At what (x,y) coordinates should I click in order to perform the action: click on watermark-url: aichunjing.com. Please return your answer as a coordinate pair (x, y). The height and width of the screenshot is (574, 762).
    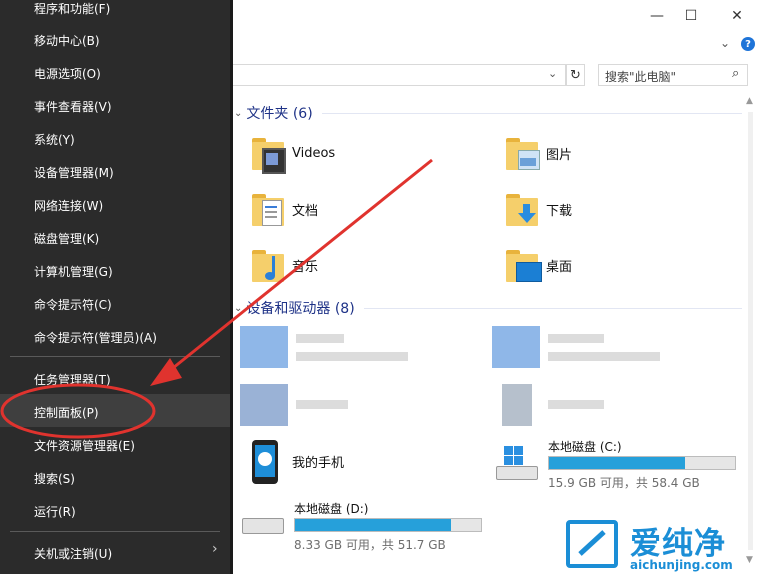
    Looking at the image, I should click on (681, 565).